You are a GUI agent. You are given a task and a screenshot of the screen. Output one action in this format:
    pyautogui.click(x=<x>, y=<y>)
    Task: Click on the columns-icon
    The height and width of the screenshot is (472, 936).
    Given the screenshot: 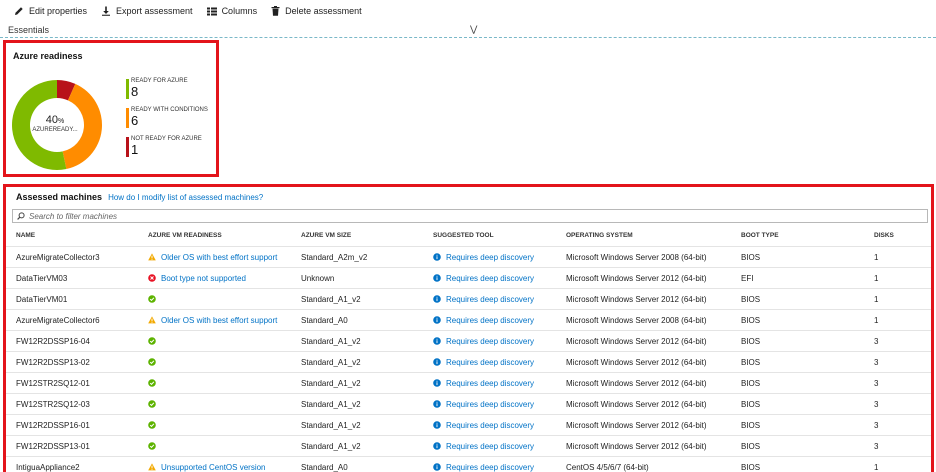 What is the action you would take?
    pyautogui.click(x=211, y=11)
    